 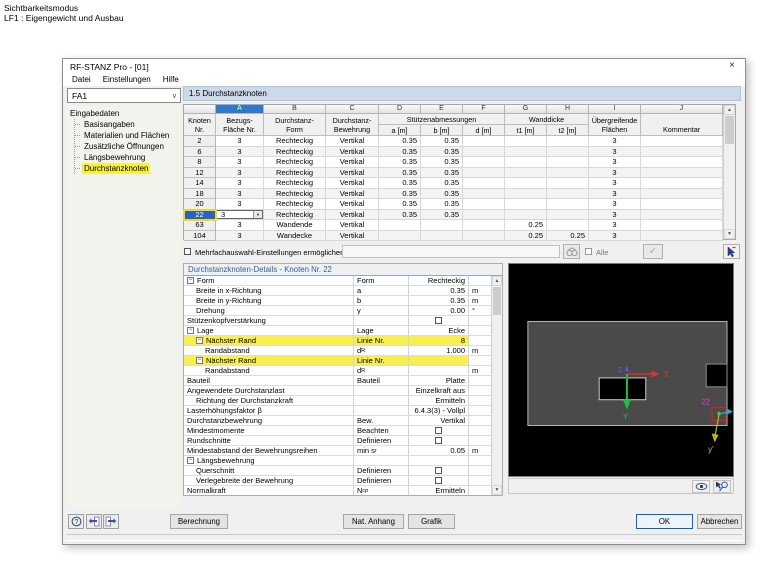 What do you see at coordinates (716, 375) in the screenshot?
I see `opening-right-edge` at bounding box center [716, 375].